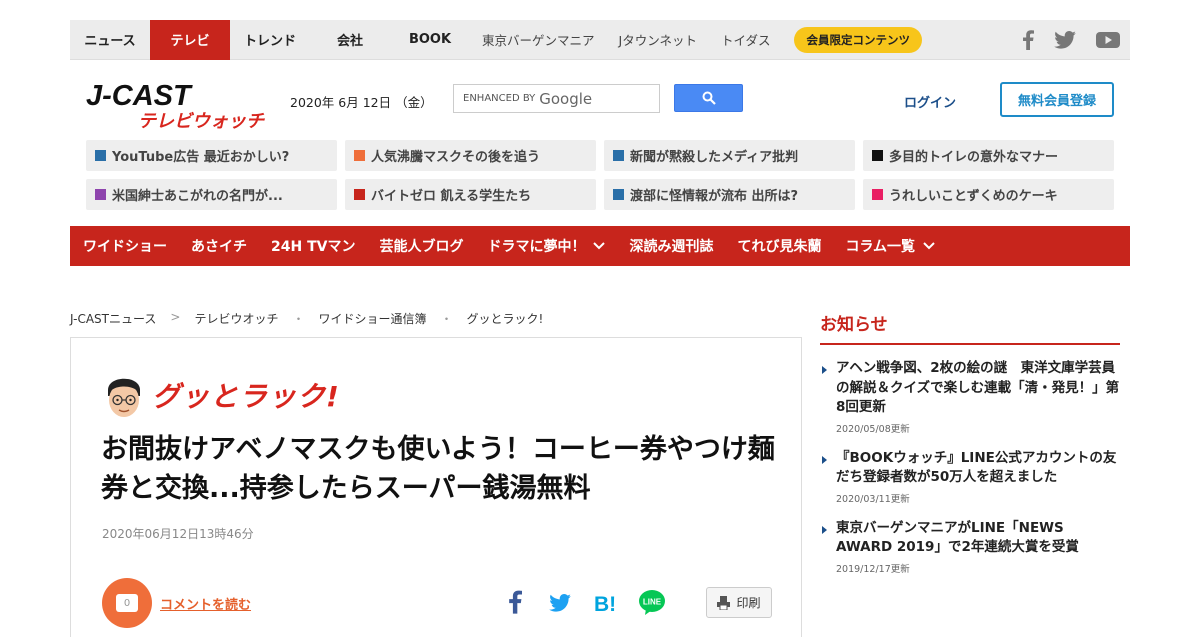 The image size is (1200, 637). I want to click on topic-label: 新聞が黙殺したメディア批判, so click(714, 157).